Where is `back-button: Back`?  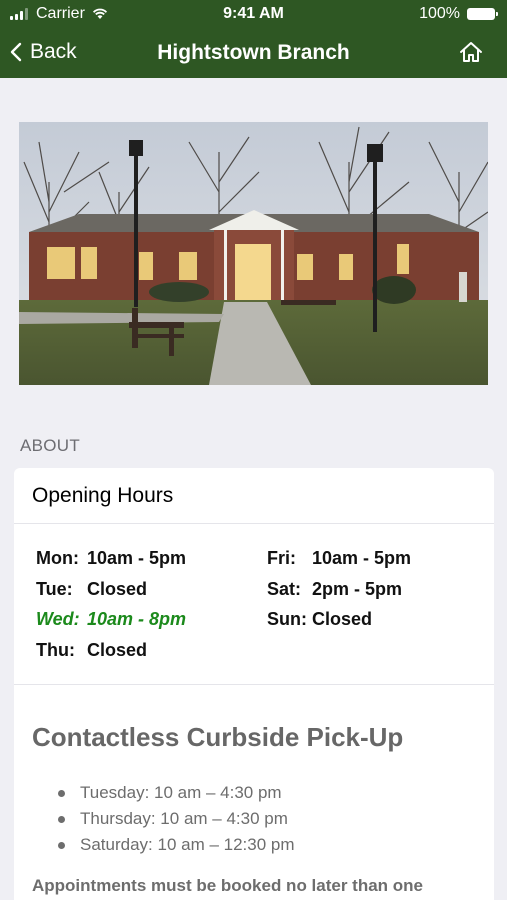 back-button: Back is located at coordinates (43, 52).